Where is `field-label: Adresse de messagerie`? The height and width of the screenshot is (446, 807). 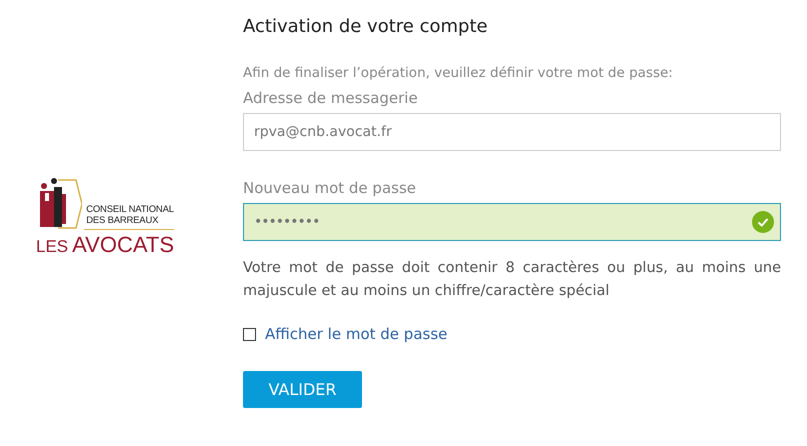 field-label: Adresse de messagerie is located at coordinates (331, 98).